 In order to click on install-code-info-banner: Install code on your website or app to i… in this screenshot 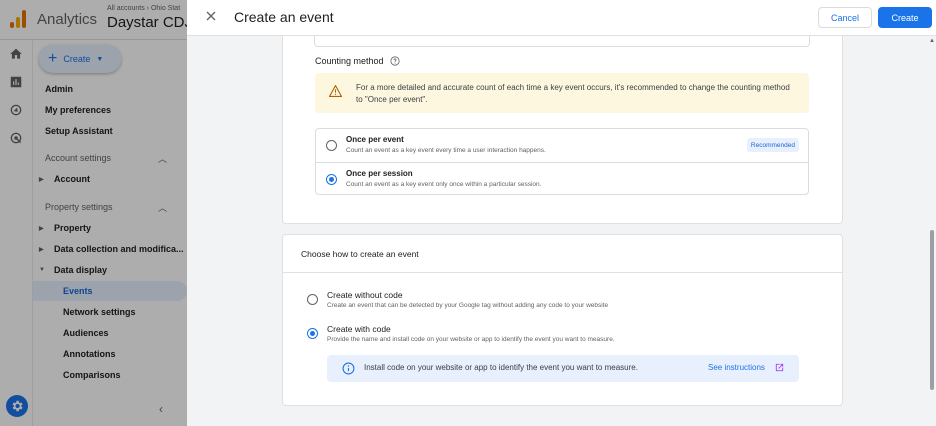, I will do `click(563, 368)`.